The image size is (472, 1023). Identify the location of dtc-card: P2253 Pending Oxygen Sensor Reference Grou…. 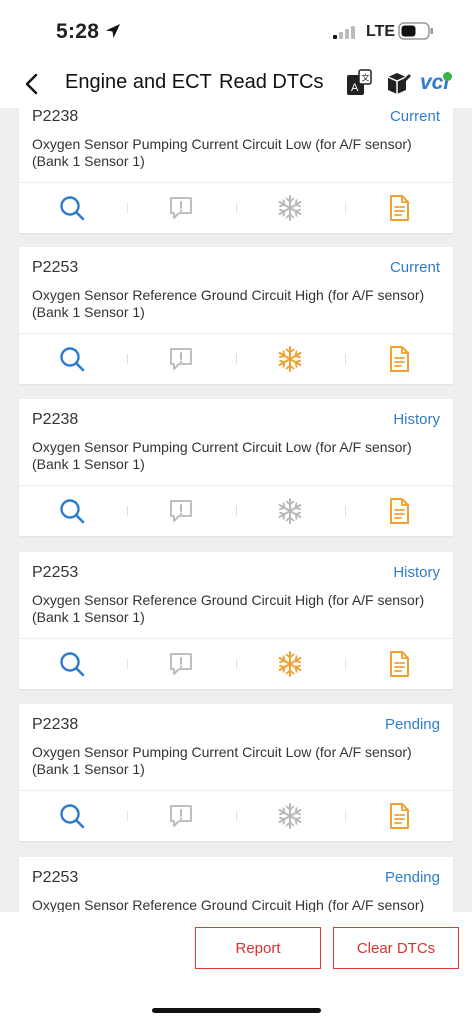
(236, 884).